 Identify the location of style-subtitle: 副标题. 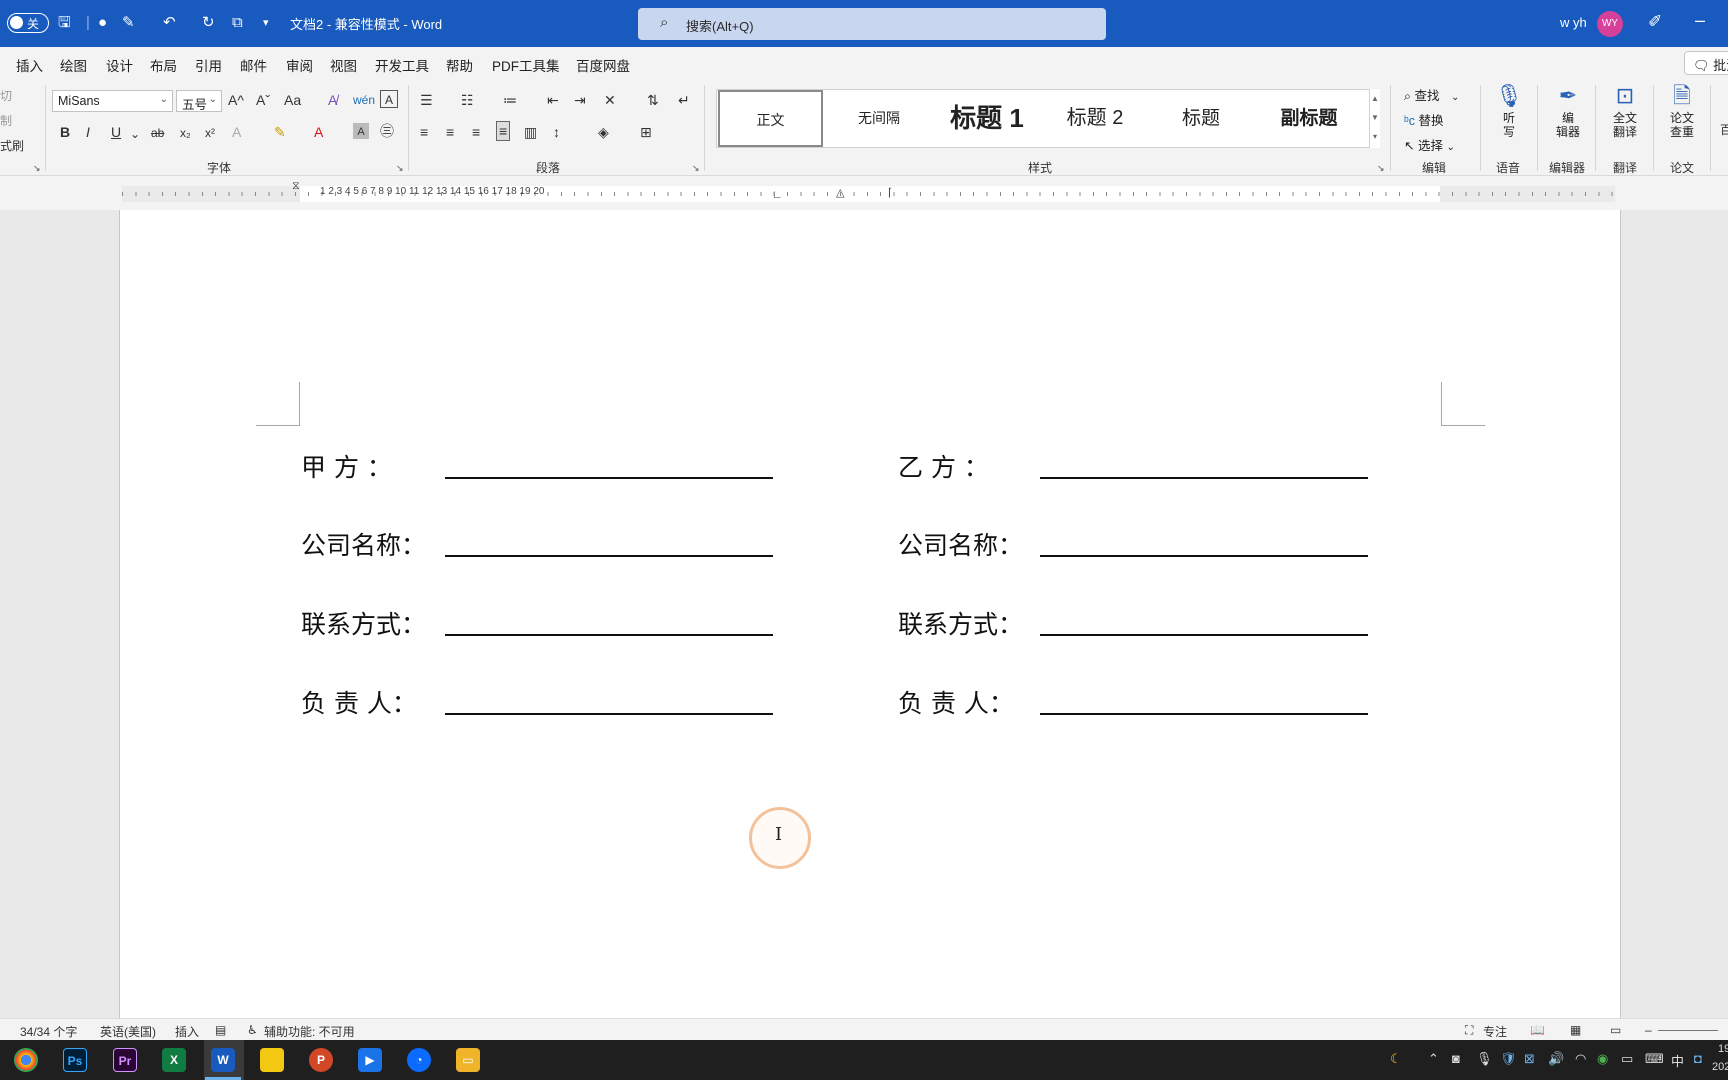
(1309, 118).